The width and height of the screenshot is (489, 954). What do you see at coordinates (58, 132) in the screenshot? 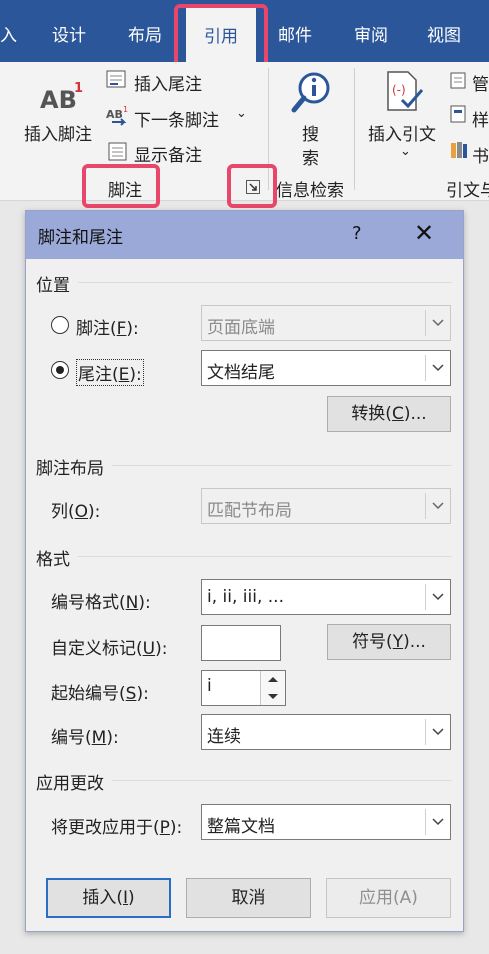
I see `insert-footnote-button: 插入脚注` at bounding box center [58, 132].